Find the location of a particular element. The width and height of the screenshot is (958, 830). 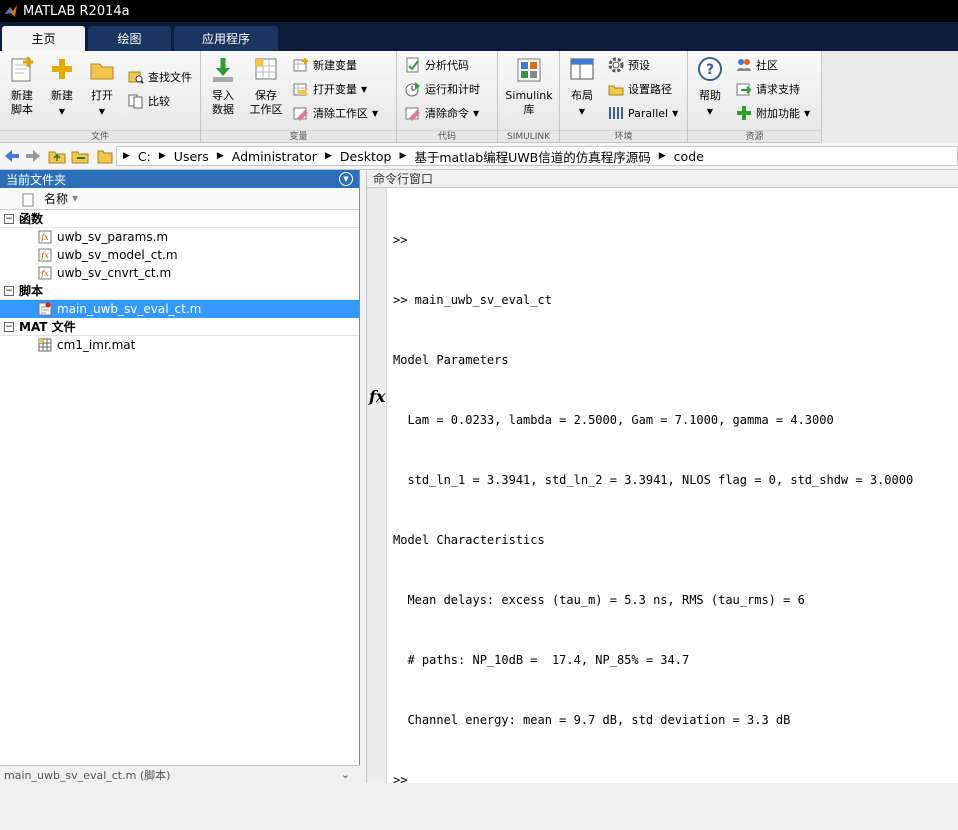

open-variable-button: 打开变量 ▼ is located at coordinates (330, 89).